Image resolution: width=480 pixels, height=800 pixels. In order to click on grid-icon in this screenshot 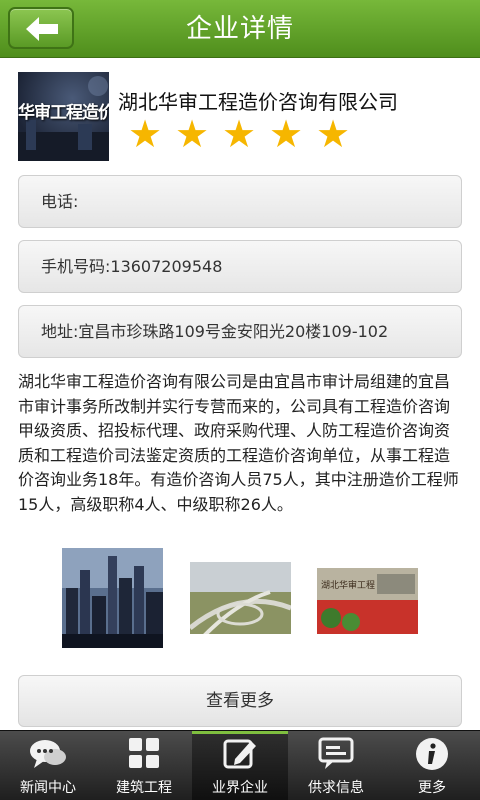, I will do `click(144, 753)`.